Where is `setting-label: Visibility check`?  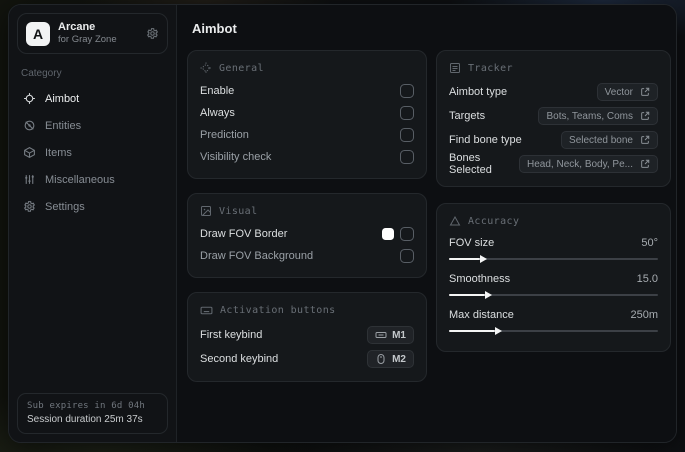
setting-label: Visibility check is located at coordinates (236, 157).